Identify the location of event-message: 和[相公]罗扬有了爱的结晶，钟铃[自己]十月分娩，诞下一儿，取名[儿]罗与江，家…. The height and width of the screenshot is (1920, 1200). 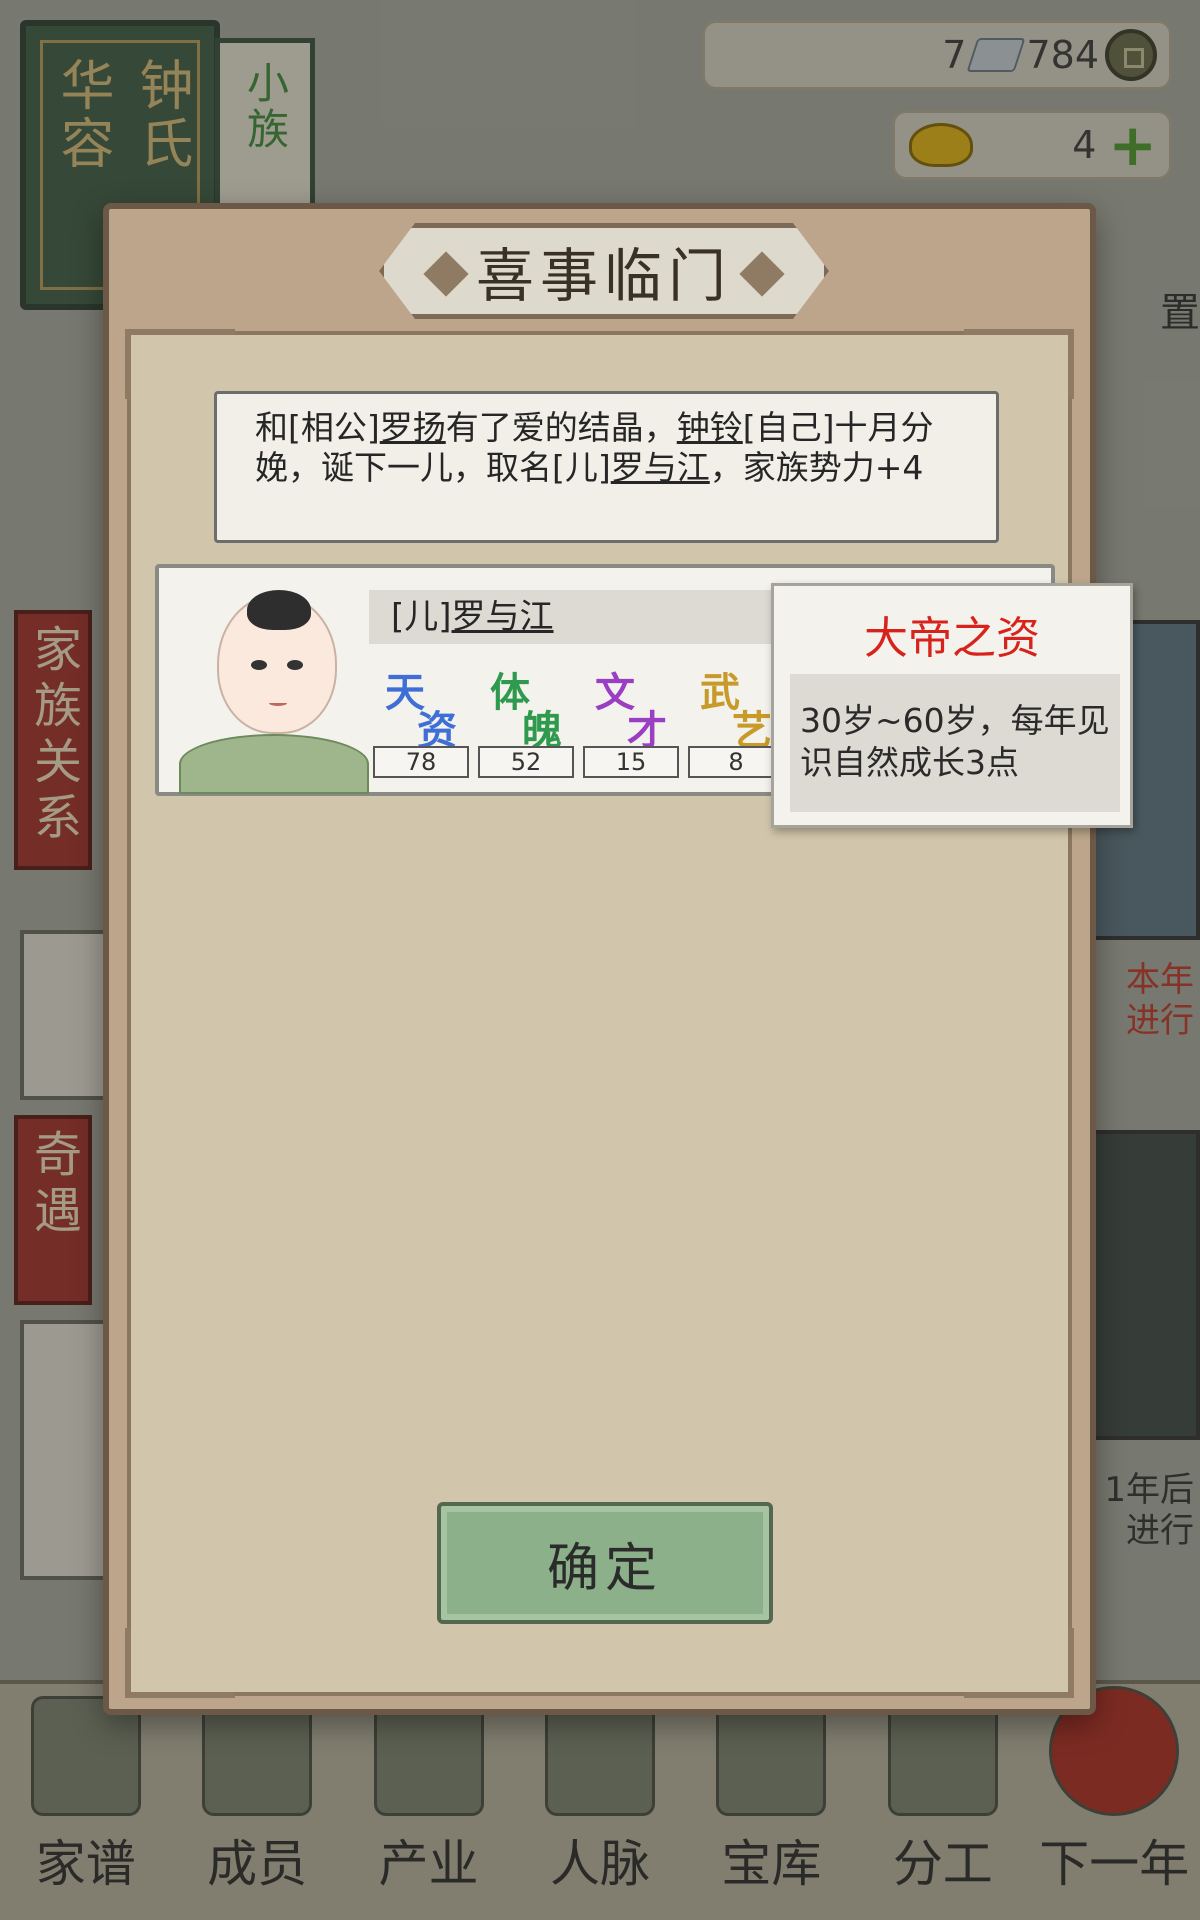
(606, 467).